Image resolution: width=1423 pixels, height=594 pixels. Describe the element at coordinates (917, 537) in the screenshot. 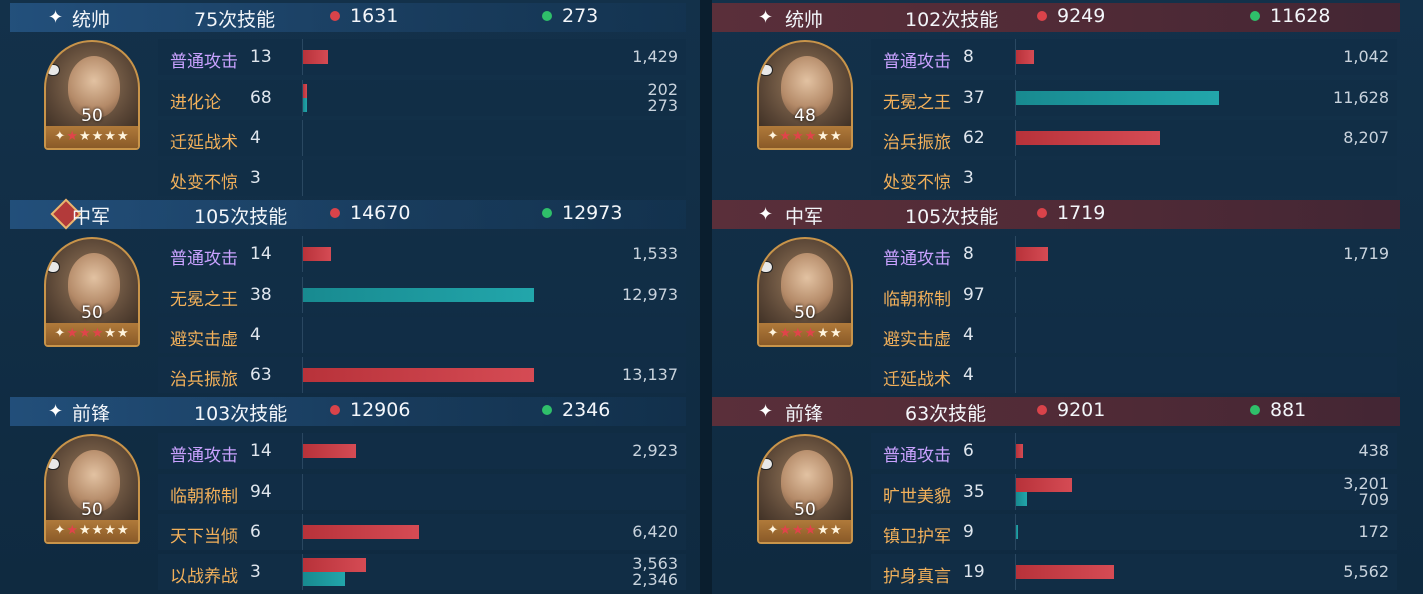

I see `skill-name: 镇卫护军` at that location.